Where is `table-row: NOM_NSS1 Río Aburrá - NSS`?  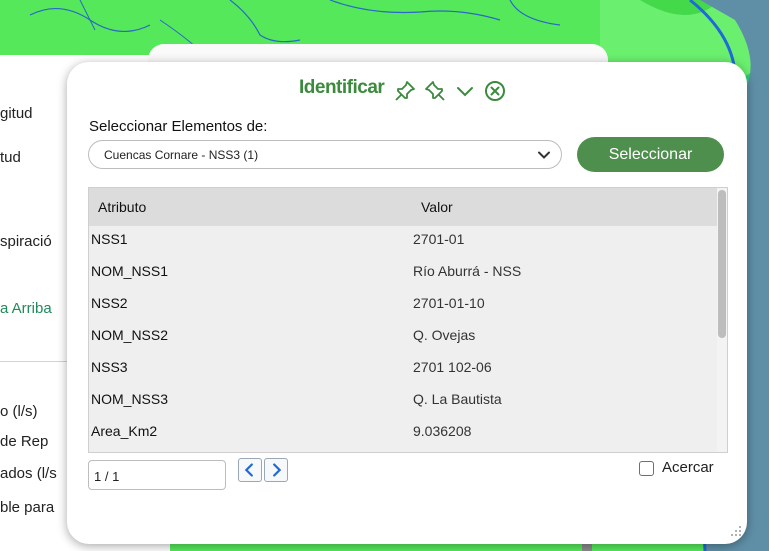
table-row: NOM_NSS1 Río Aburrá - NSS is located at coordinates (403, 274).